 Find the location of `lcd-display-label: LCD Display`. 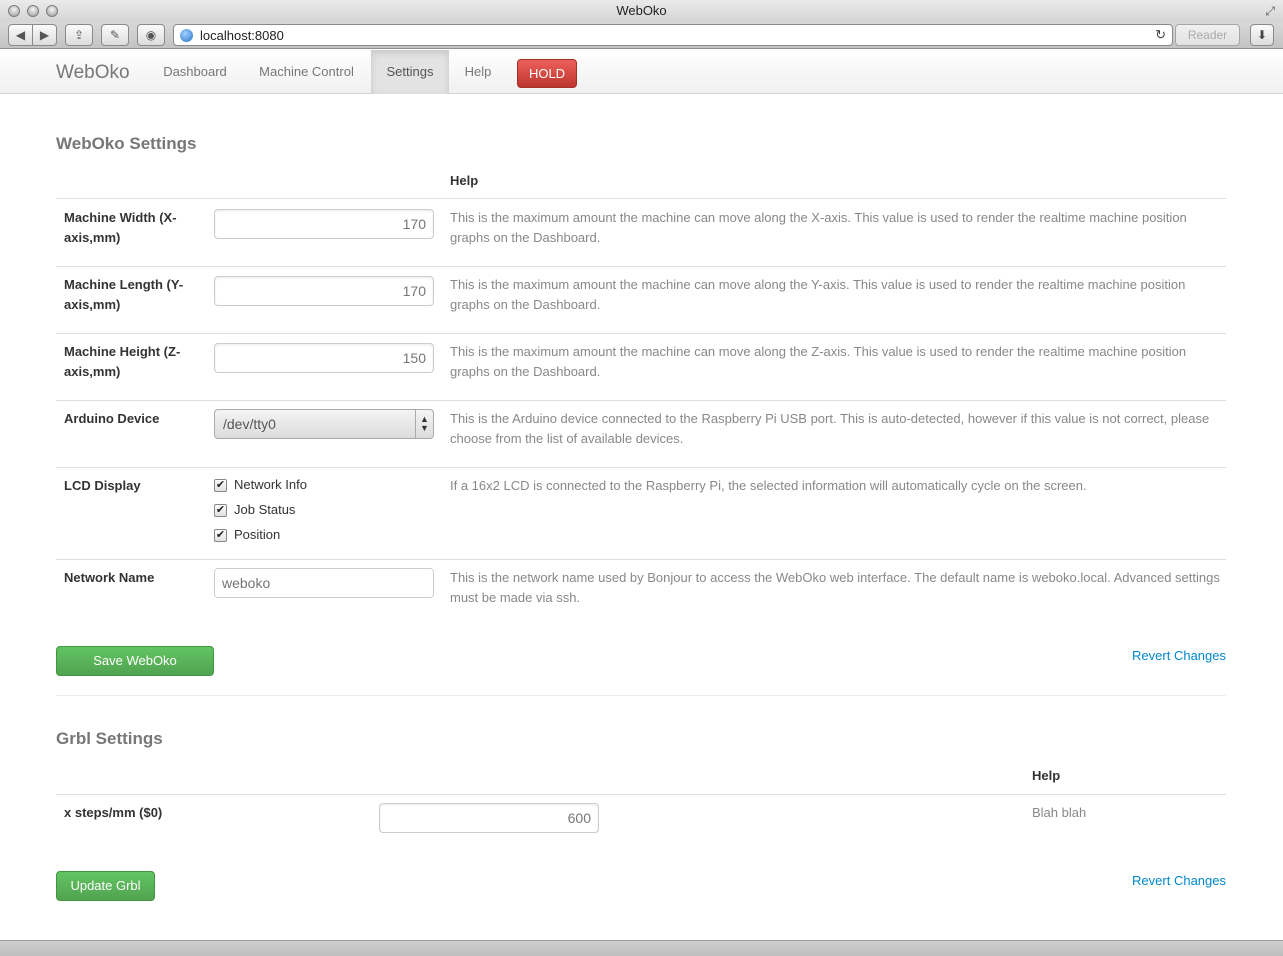

lcd-display-label: LCD Display is located at coordinates (102, 485).